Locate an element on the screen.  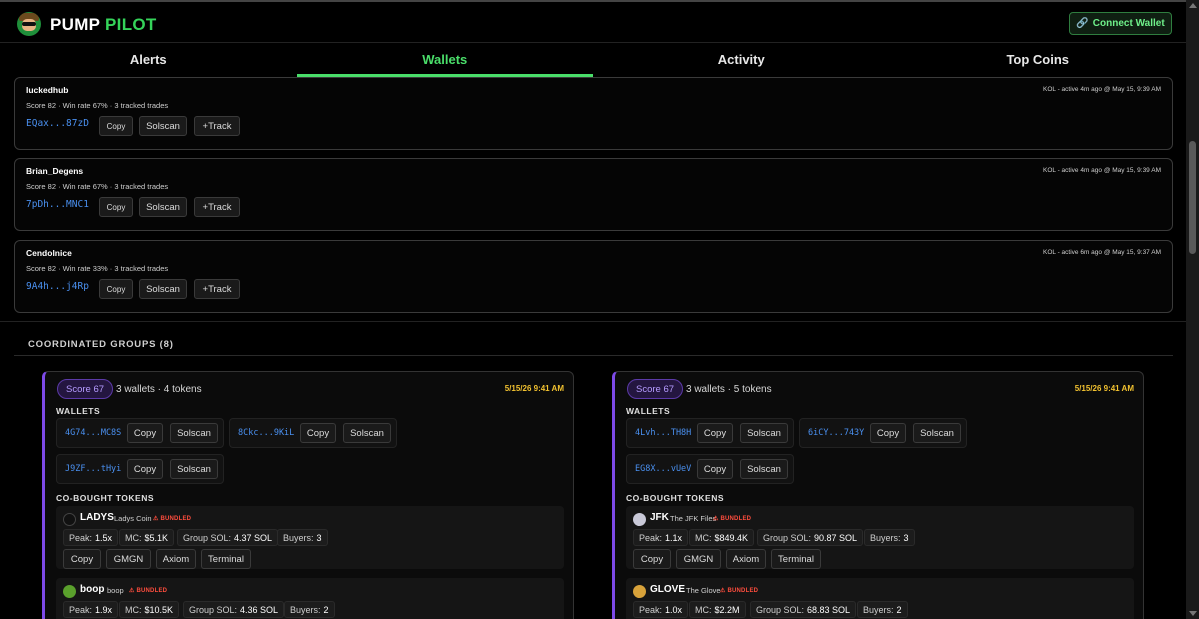
wallet-address-link: EQax...87zD is located at coordinates (57, 123).